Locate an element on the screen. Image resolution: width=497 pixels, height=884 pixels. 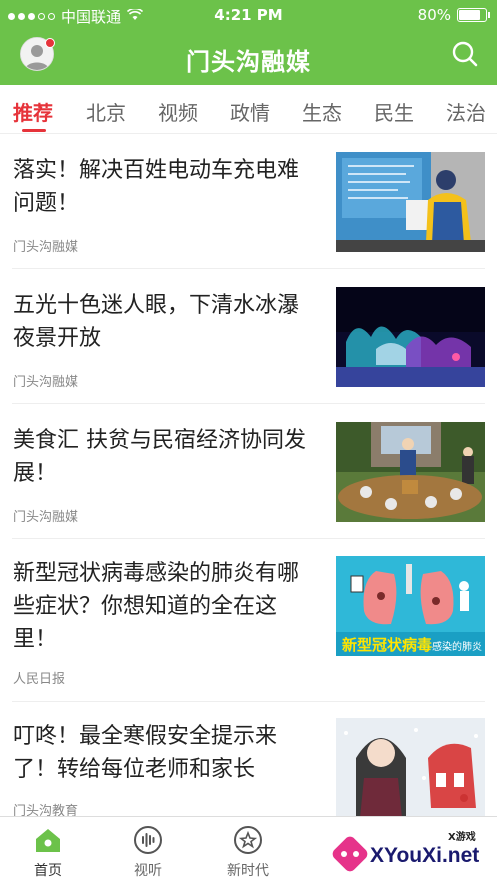
category-tabs: 推荐 北京 视频 政情 生态 民生 法治 is located at coordinates (248, 109).